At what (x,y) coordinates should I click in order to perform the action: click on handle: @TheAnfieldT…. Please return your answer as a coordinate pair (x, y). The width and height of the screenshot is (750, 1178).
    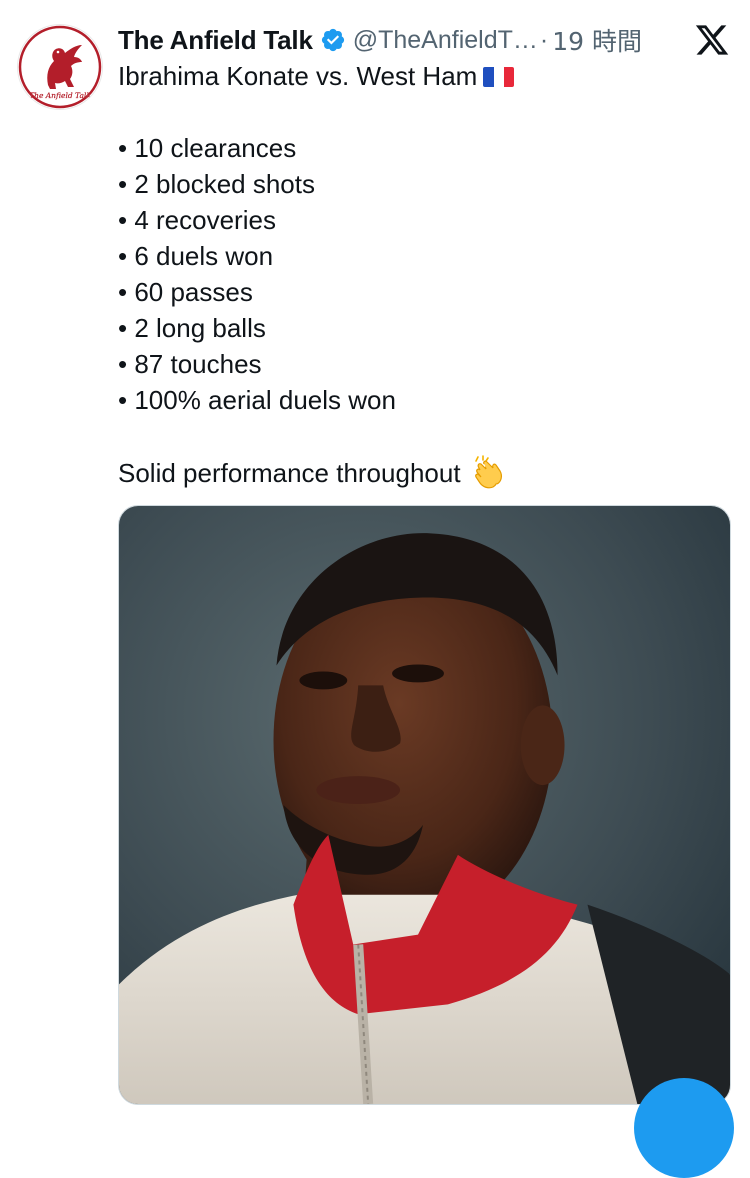
    Looking at the image, I should click on (445, 40).